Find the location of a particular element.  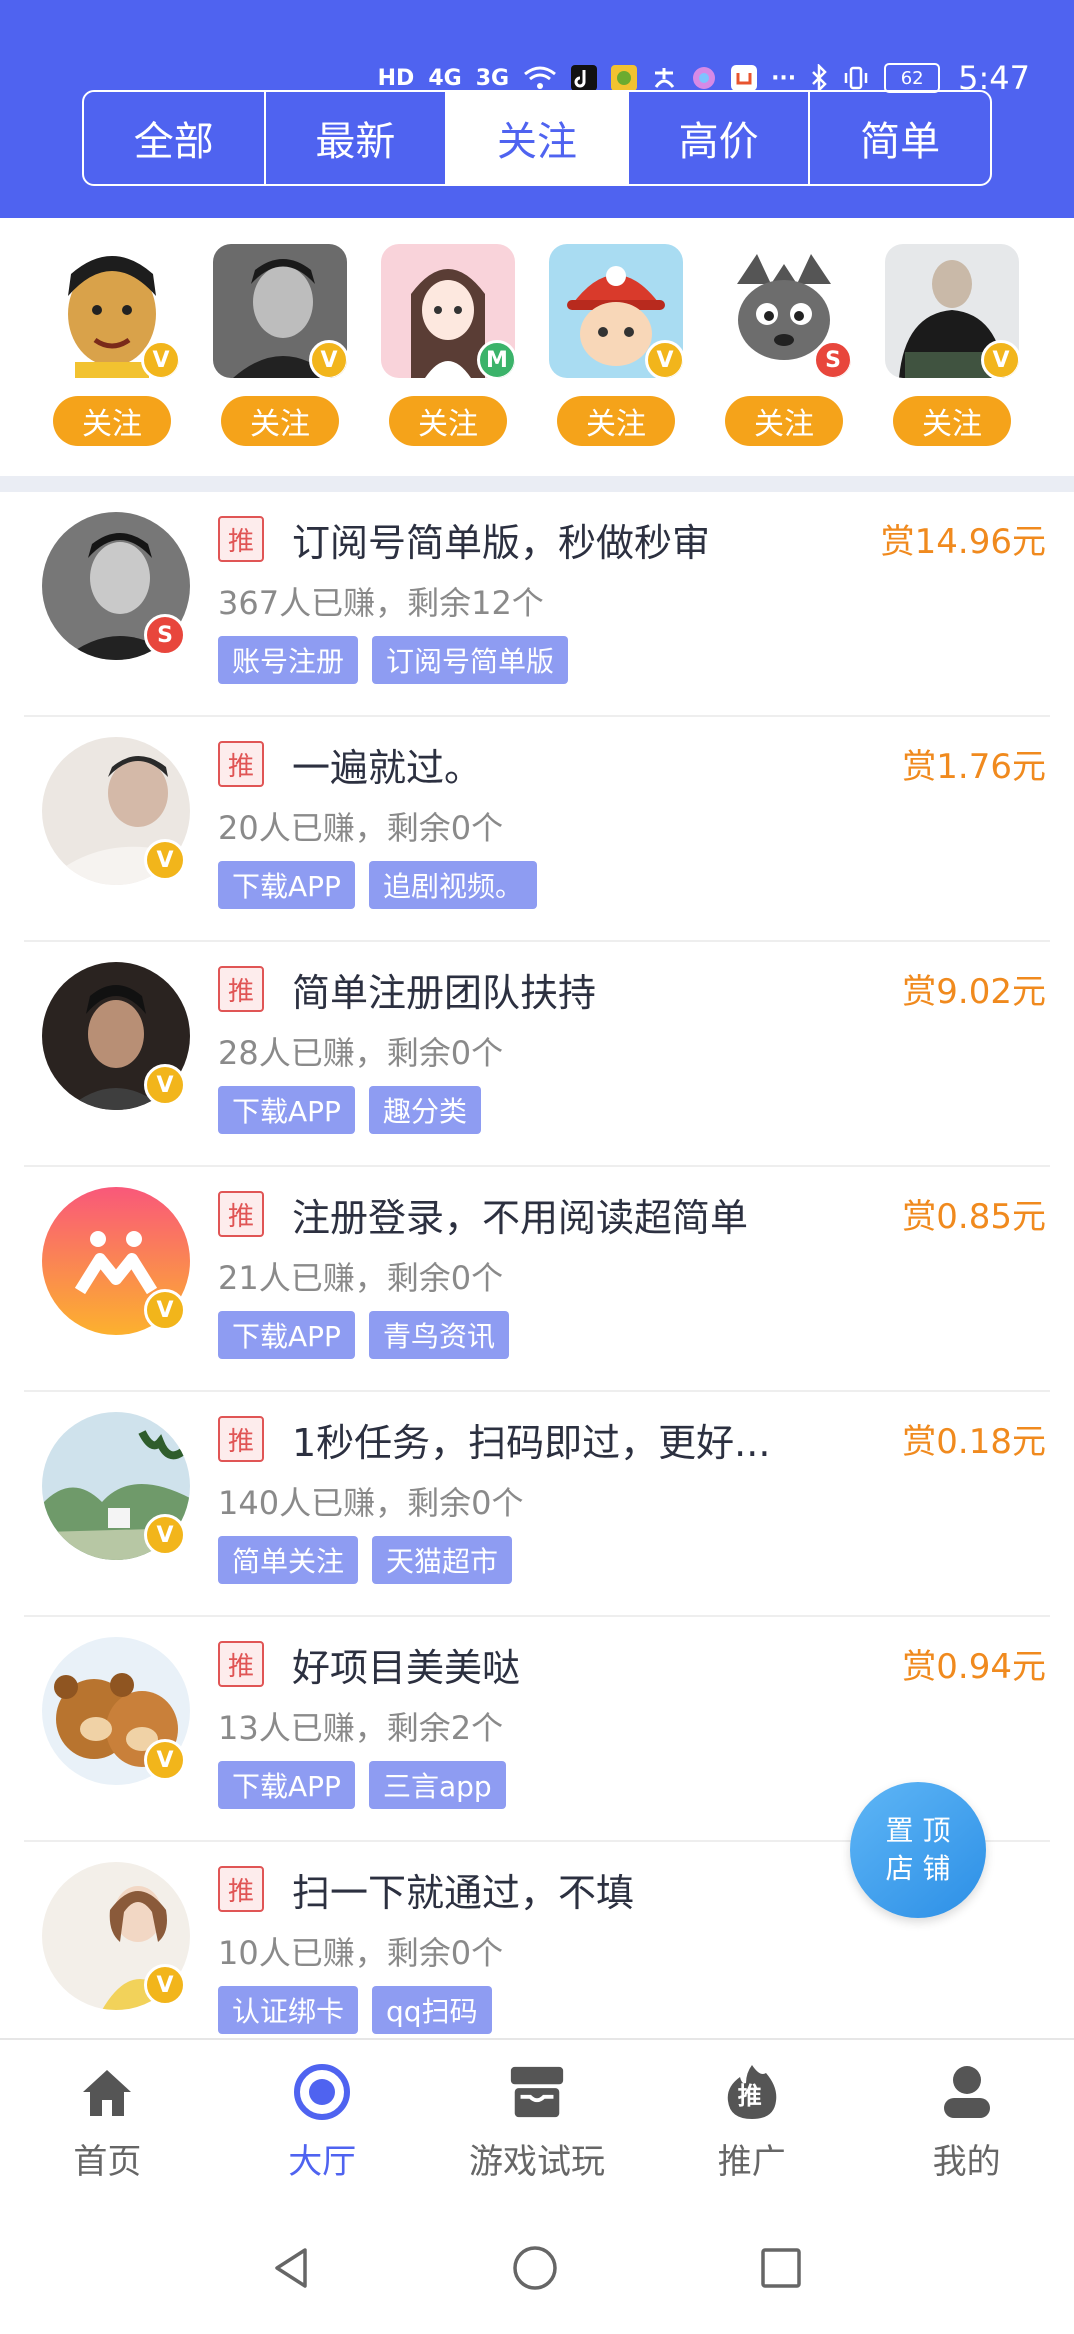

bottom-nav: 首页 大厅 游戏试玩 推 推广 我的 is located at coordinates (537, 2123).